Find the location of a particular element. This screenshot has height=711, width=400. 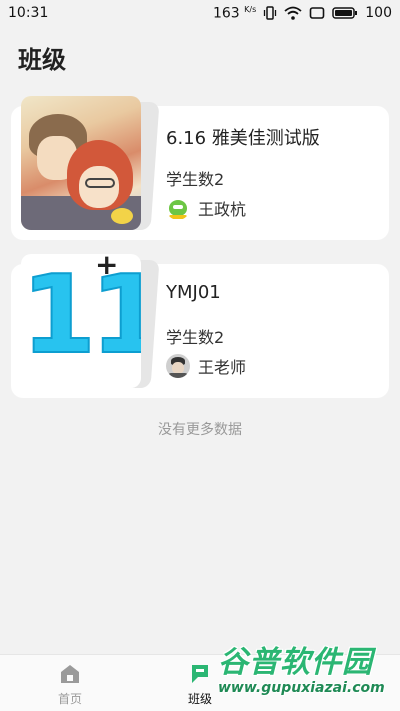

network-speed: 163 K/s is located at coordinates (234, 13).